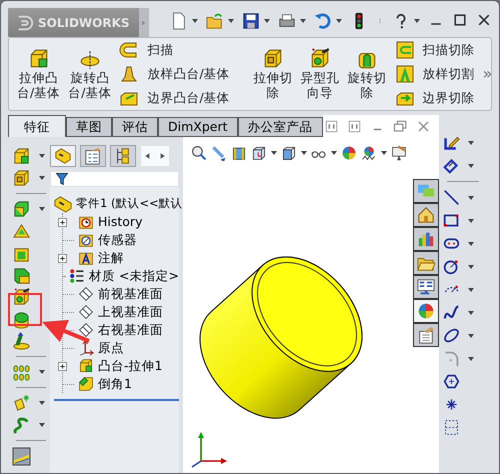 The width and height of the screenshot is (500, 474). I want to click on polygon-icon, so click(451, 381).